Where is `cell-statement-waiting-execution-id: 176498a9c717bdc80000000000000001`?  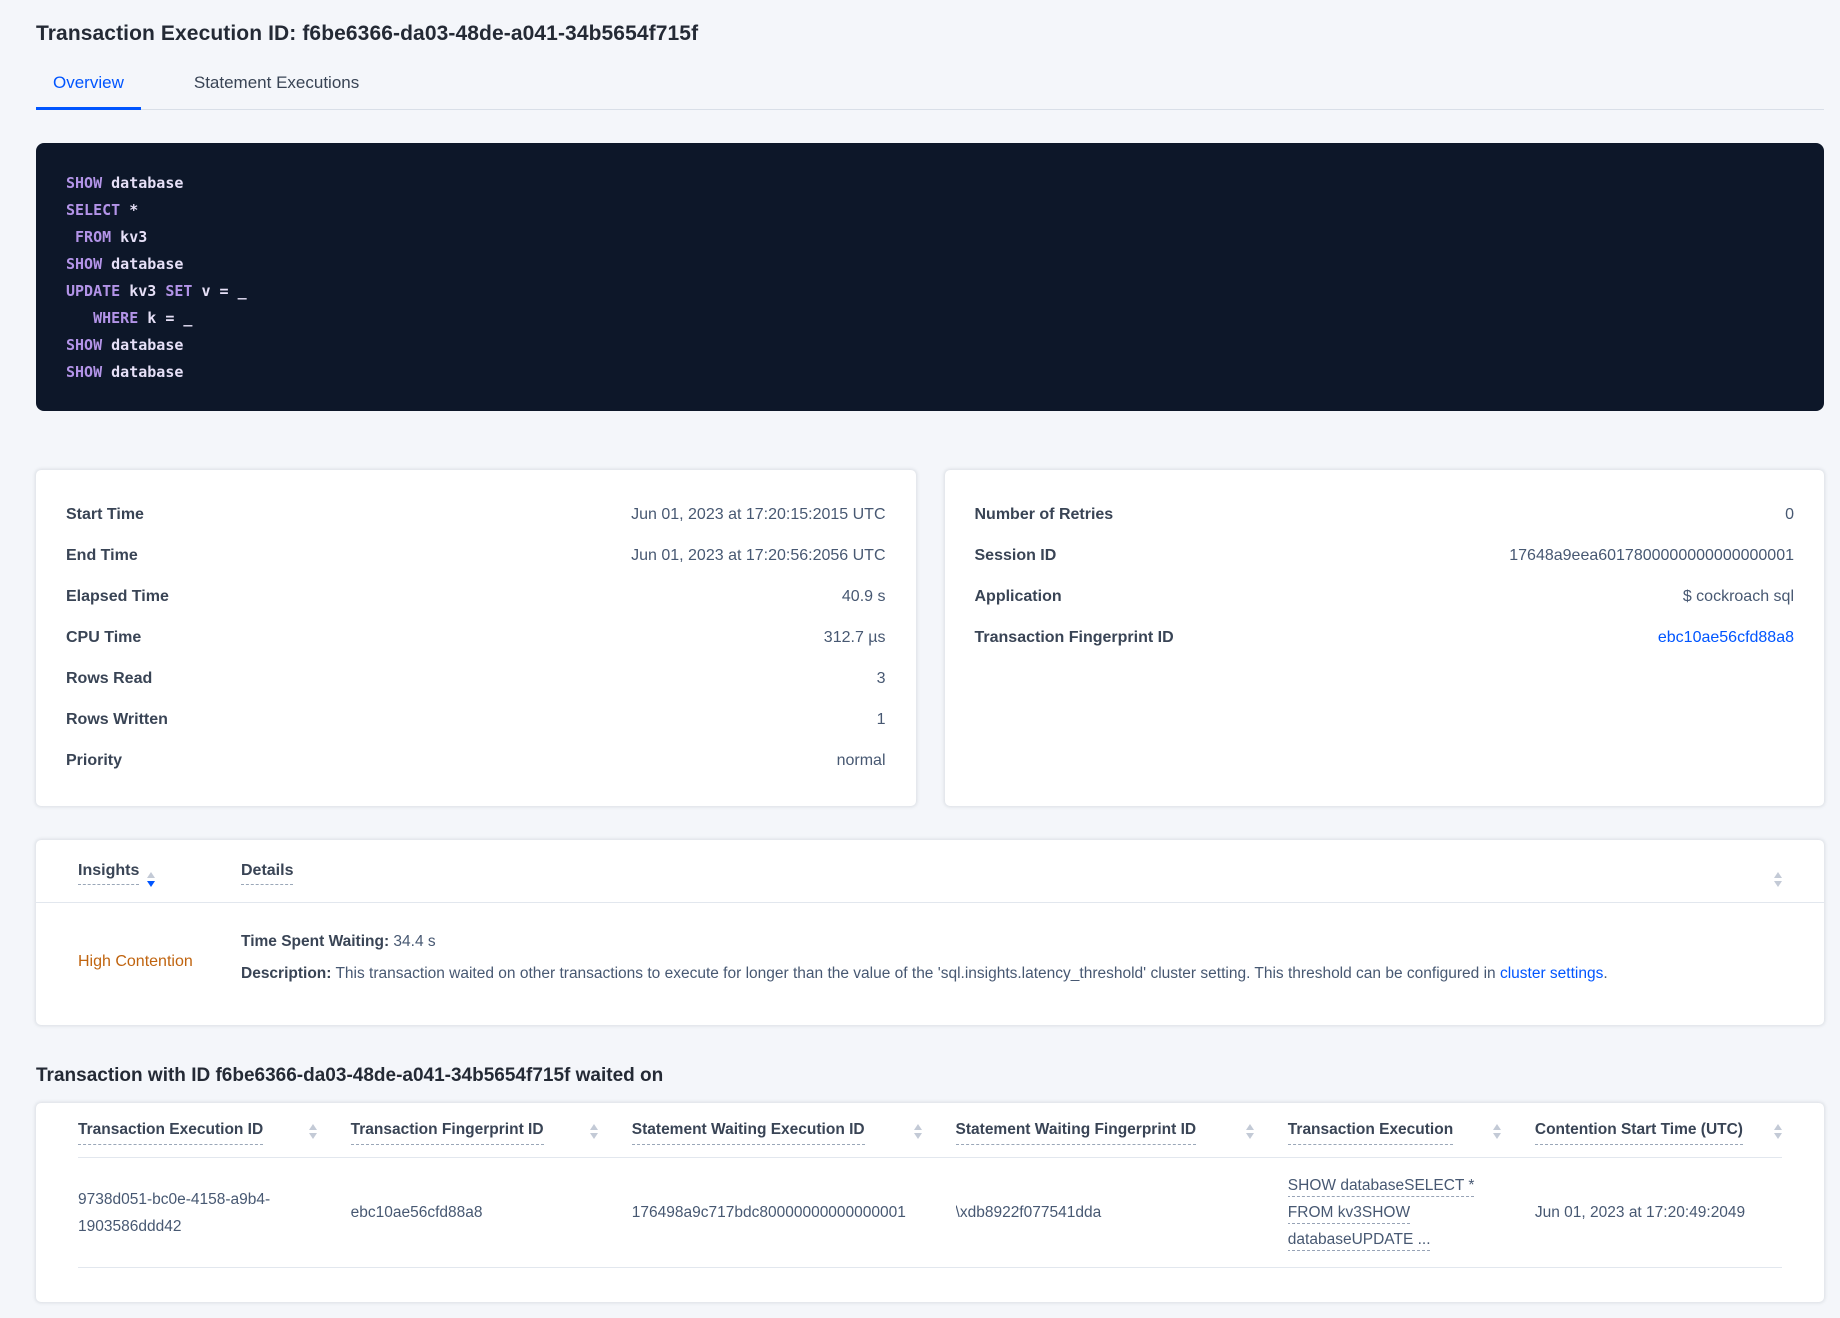
cell-statement-waiting-execution-id: 176498a9c717bdc80000000000000001 is located at coordinates (793, 1212).